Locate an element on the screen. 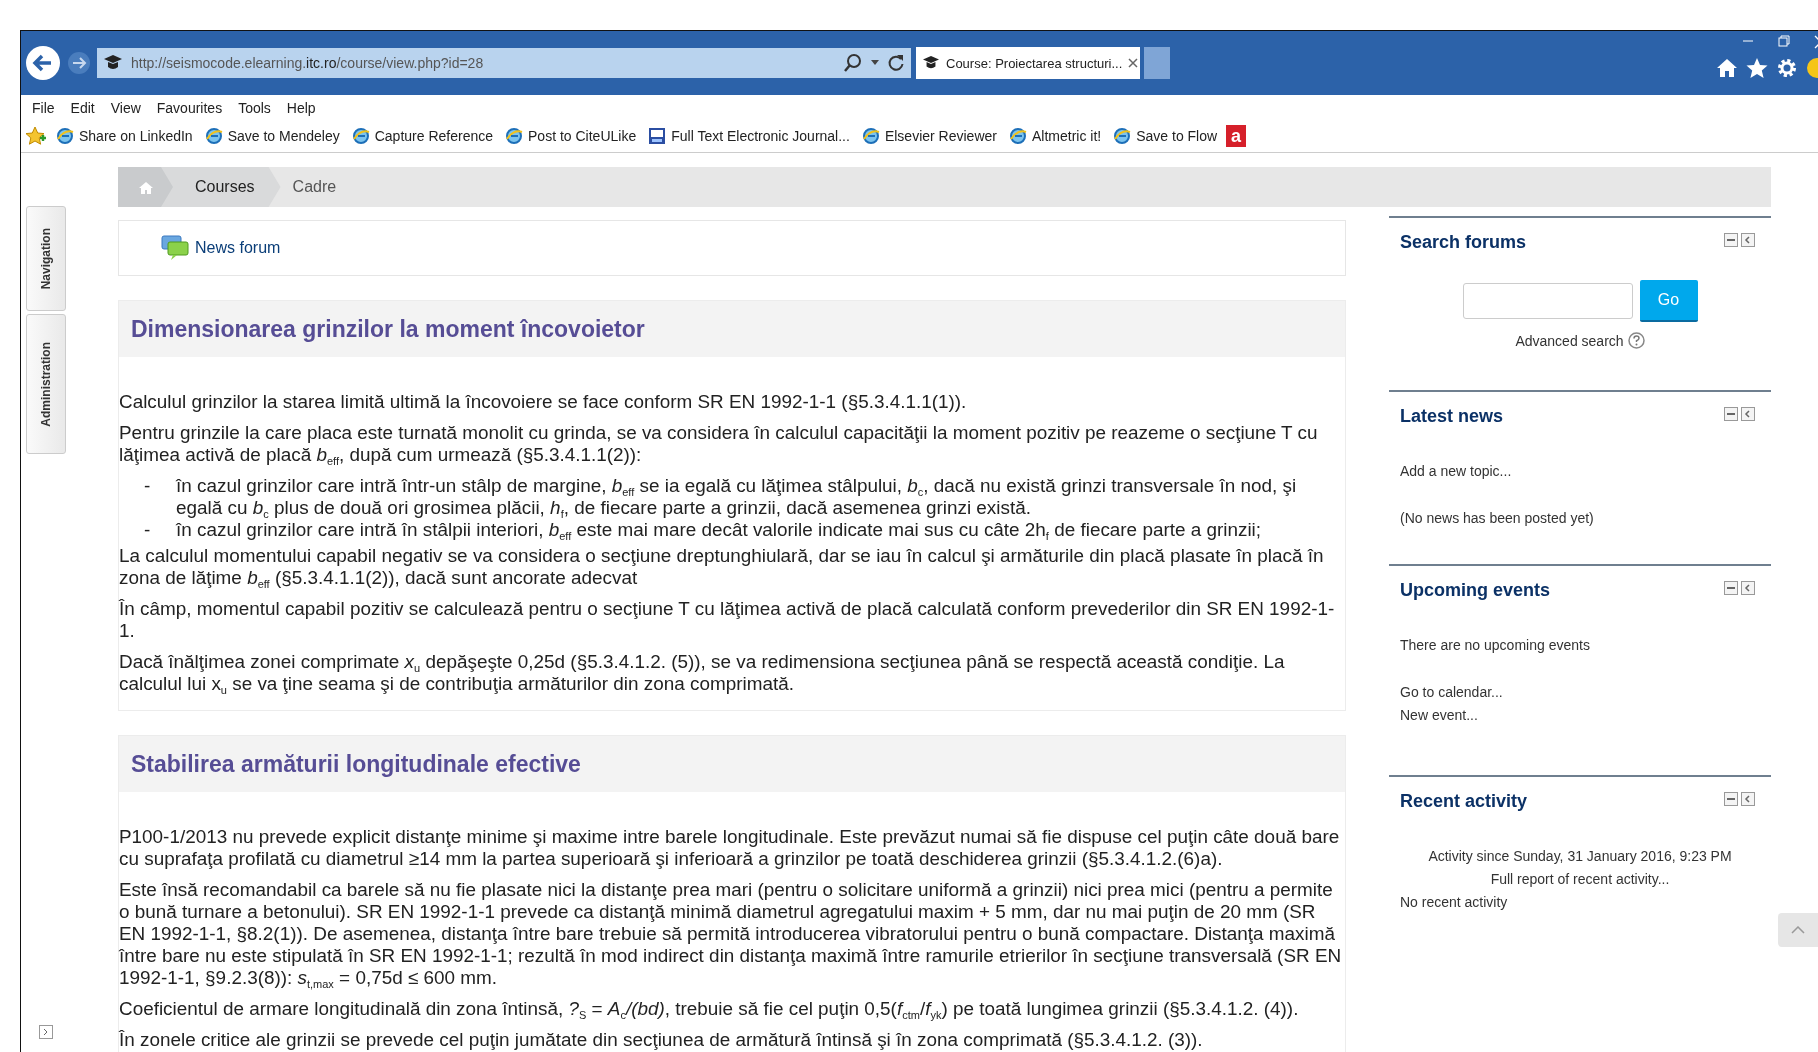 This screenshot has width=1818, height=1052. bookmark-badge: a is located at coordinates (1236, 136).